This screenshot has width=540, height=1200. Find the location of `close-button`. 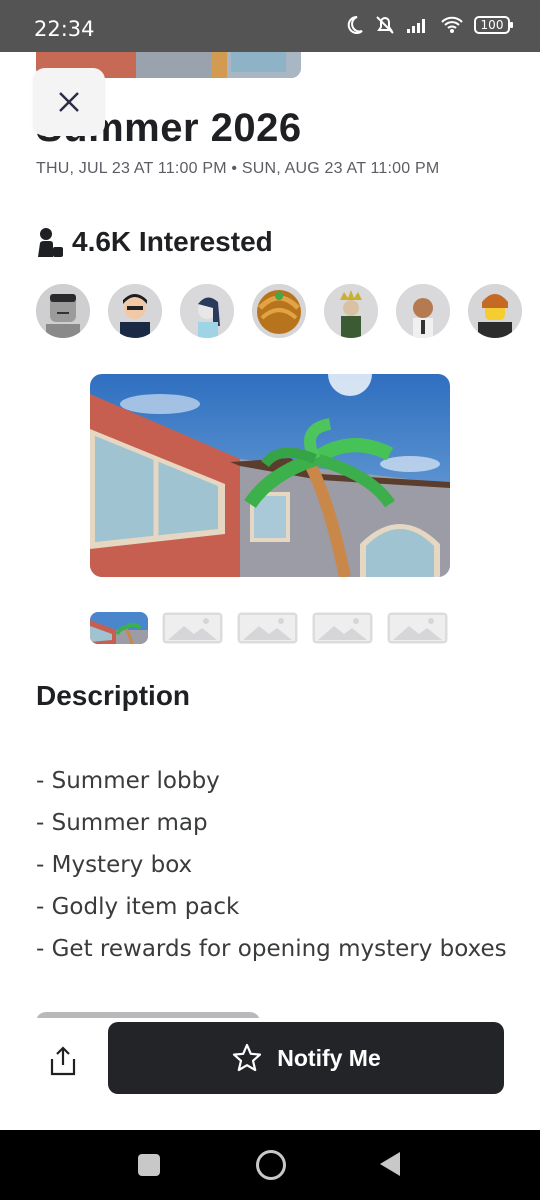

close-button is located at coordinates (69, 102).